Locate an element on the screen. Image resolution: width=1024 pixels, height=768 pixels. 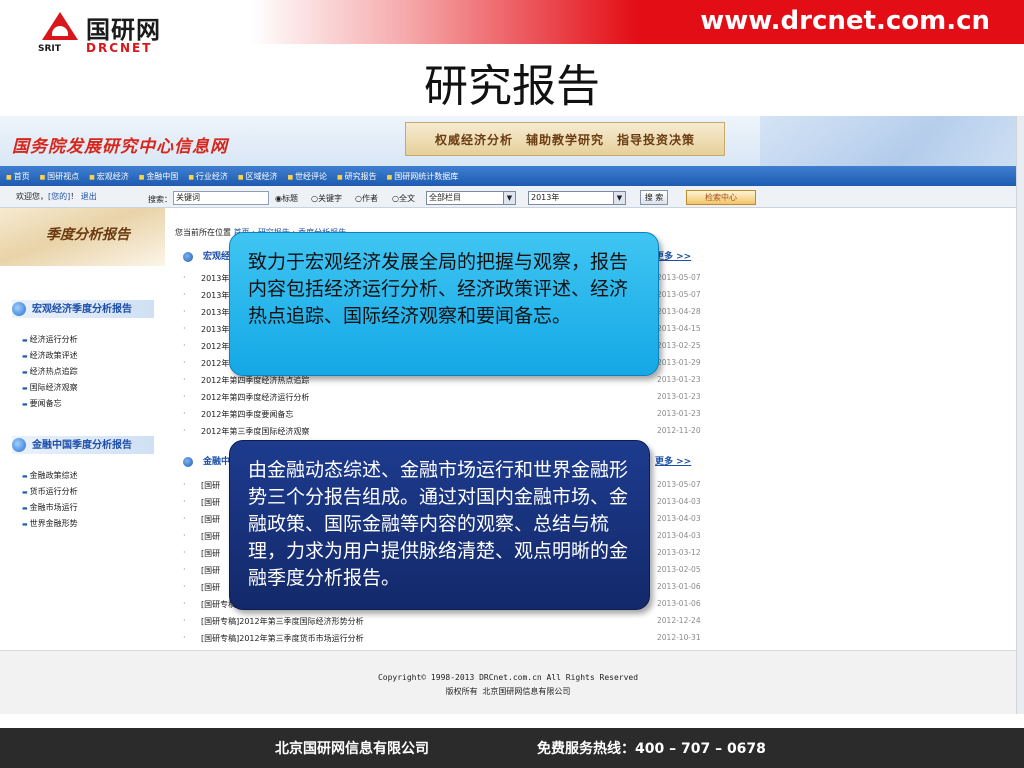
sidebar-item: 金融市场运行 is located at coordinates (50, 507).